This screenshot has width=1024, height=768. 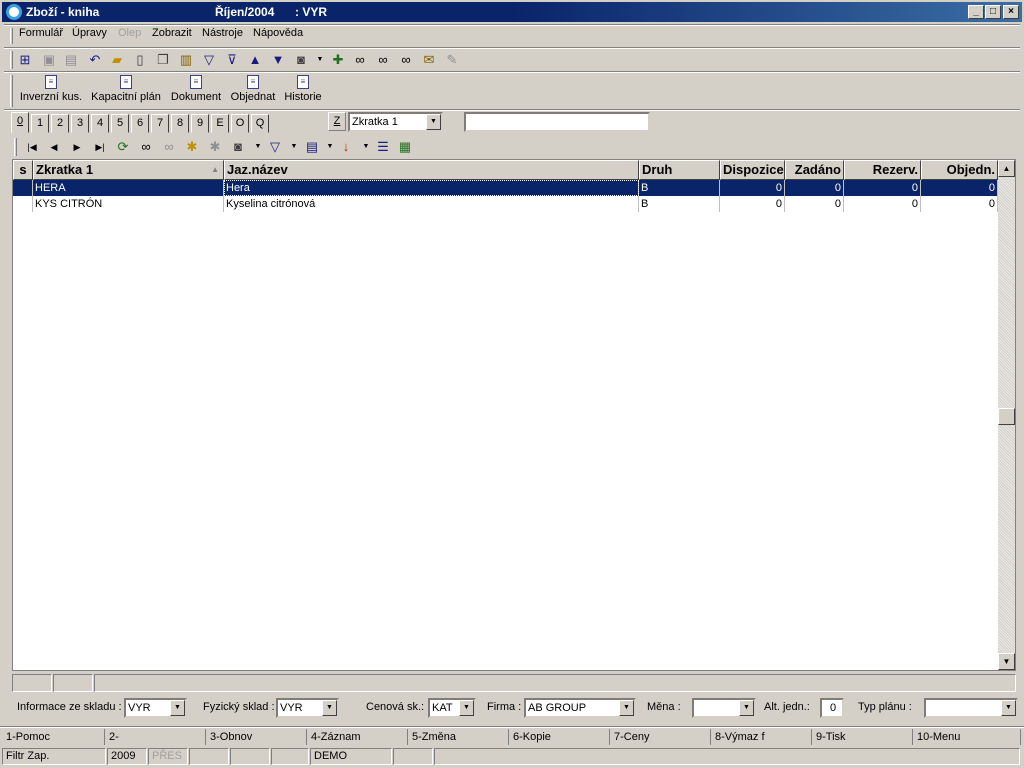 I want to click on save-icon: ▣, so click(x=49, y=60).